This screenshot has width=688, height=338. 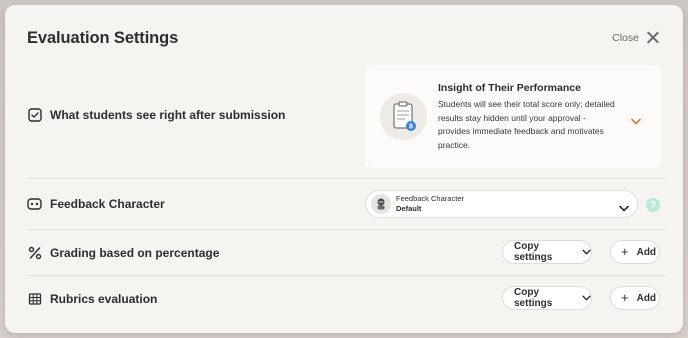 I want to click on row-feedback-character: Feedback Character, so click(x=96, y=203).